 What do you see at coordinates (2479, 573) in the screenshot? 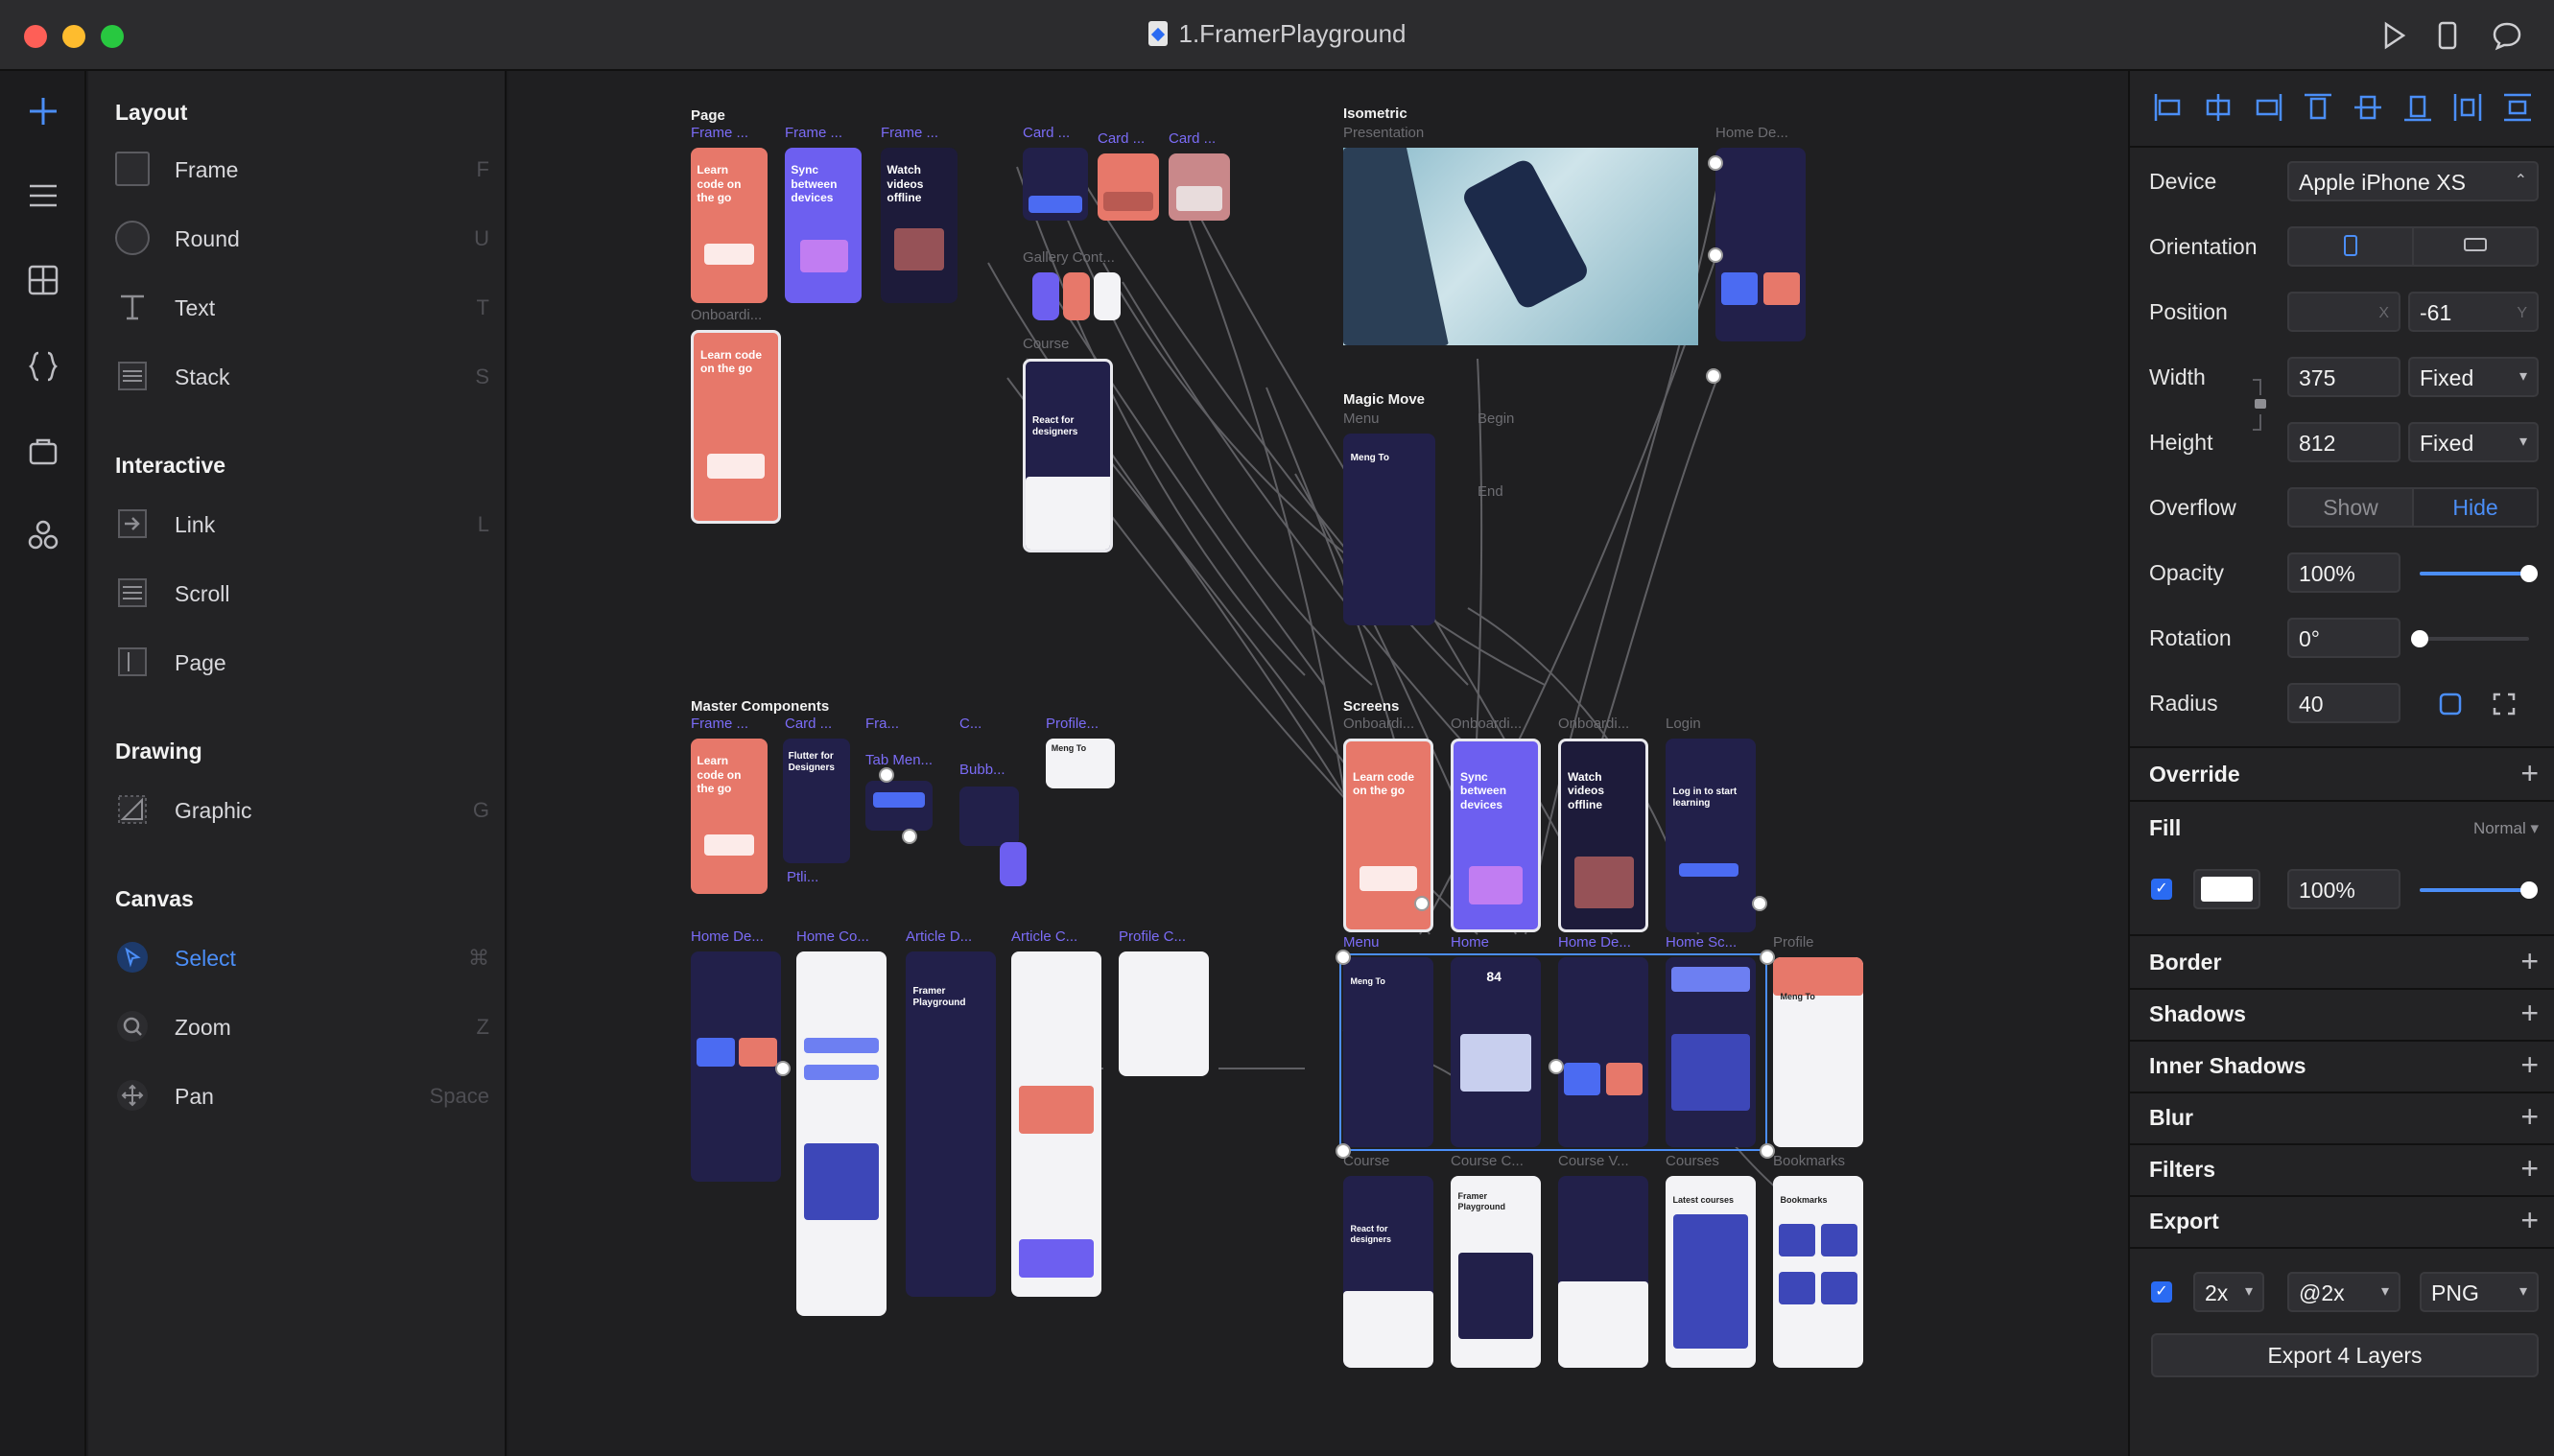
I see `opacity-slider` at bounding box center [2479, 573].